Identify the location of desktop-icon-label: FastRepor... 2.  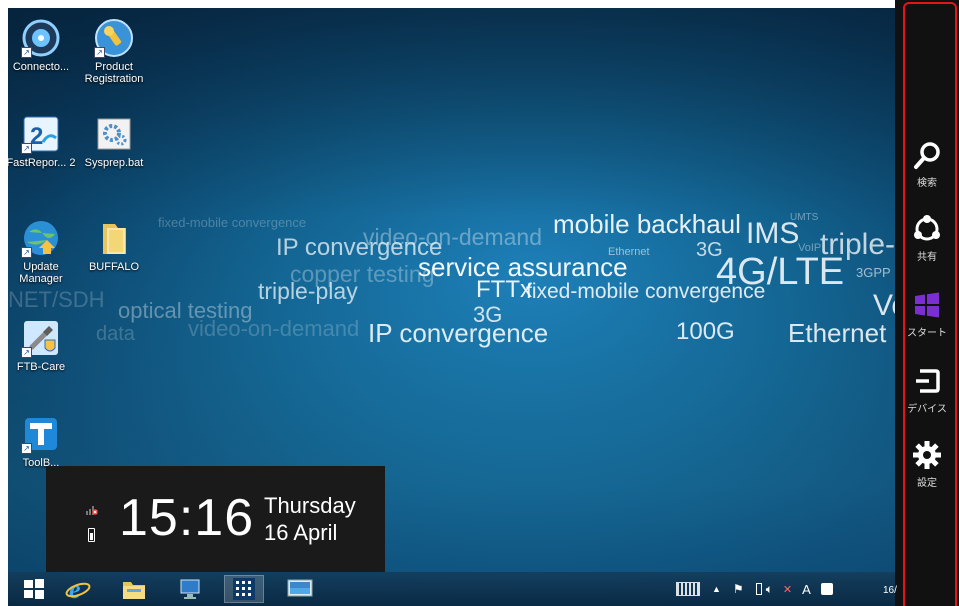
(42, 163).